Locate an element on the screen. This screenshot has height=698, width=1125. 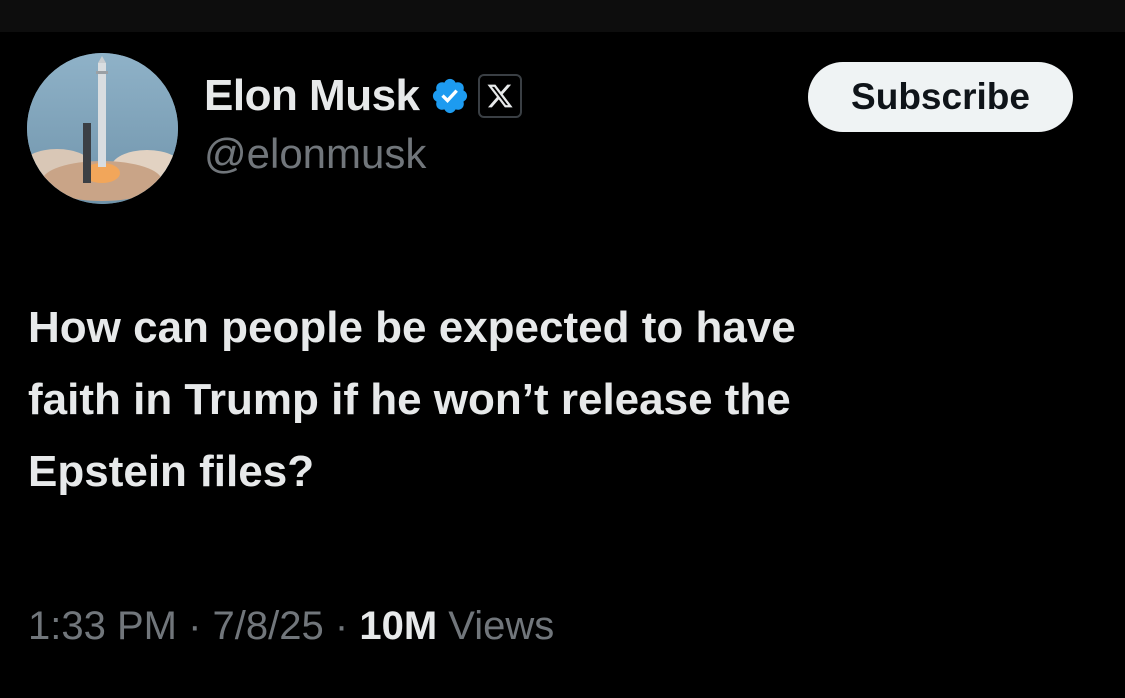
tweet-line-3: Epstein files? is located at coordinates (171, 471).